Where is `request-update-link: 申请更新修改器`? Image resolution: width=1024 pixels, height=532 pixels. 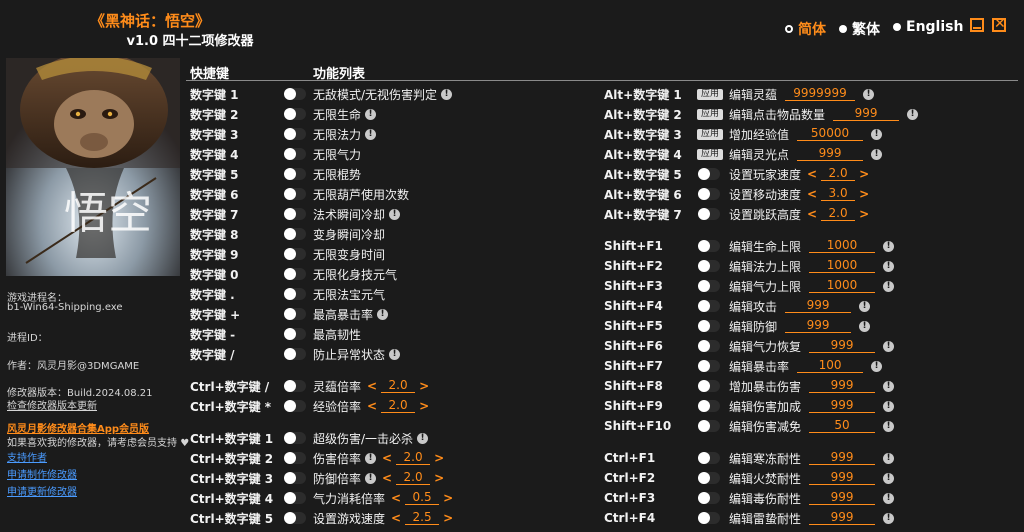 request-update-link: 申请更新修改器 is located at coordinates (42, 490).